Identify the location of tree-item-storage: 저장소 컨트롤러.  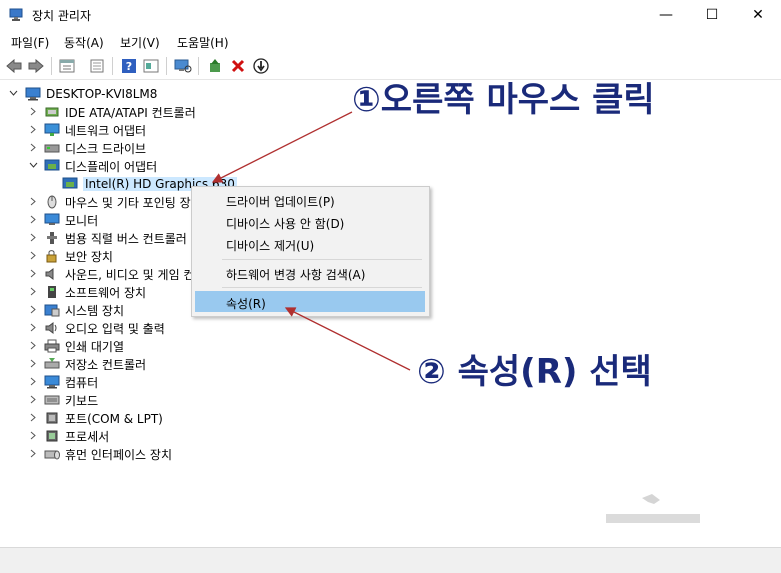
(95, 364).